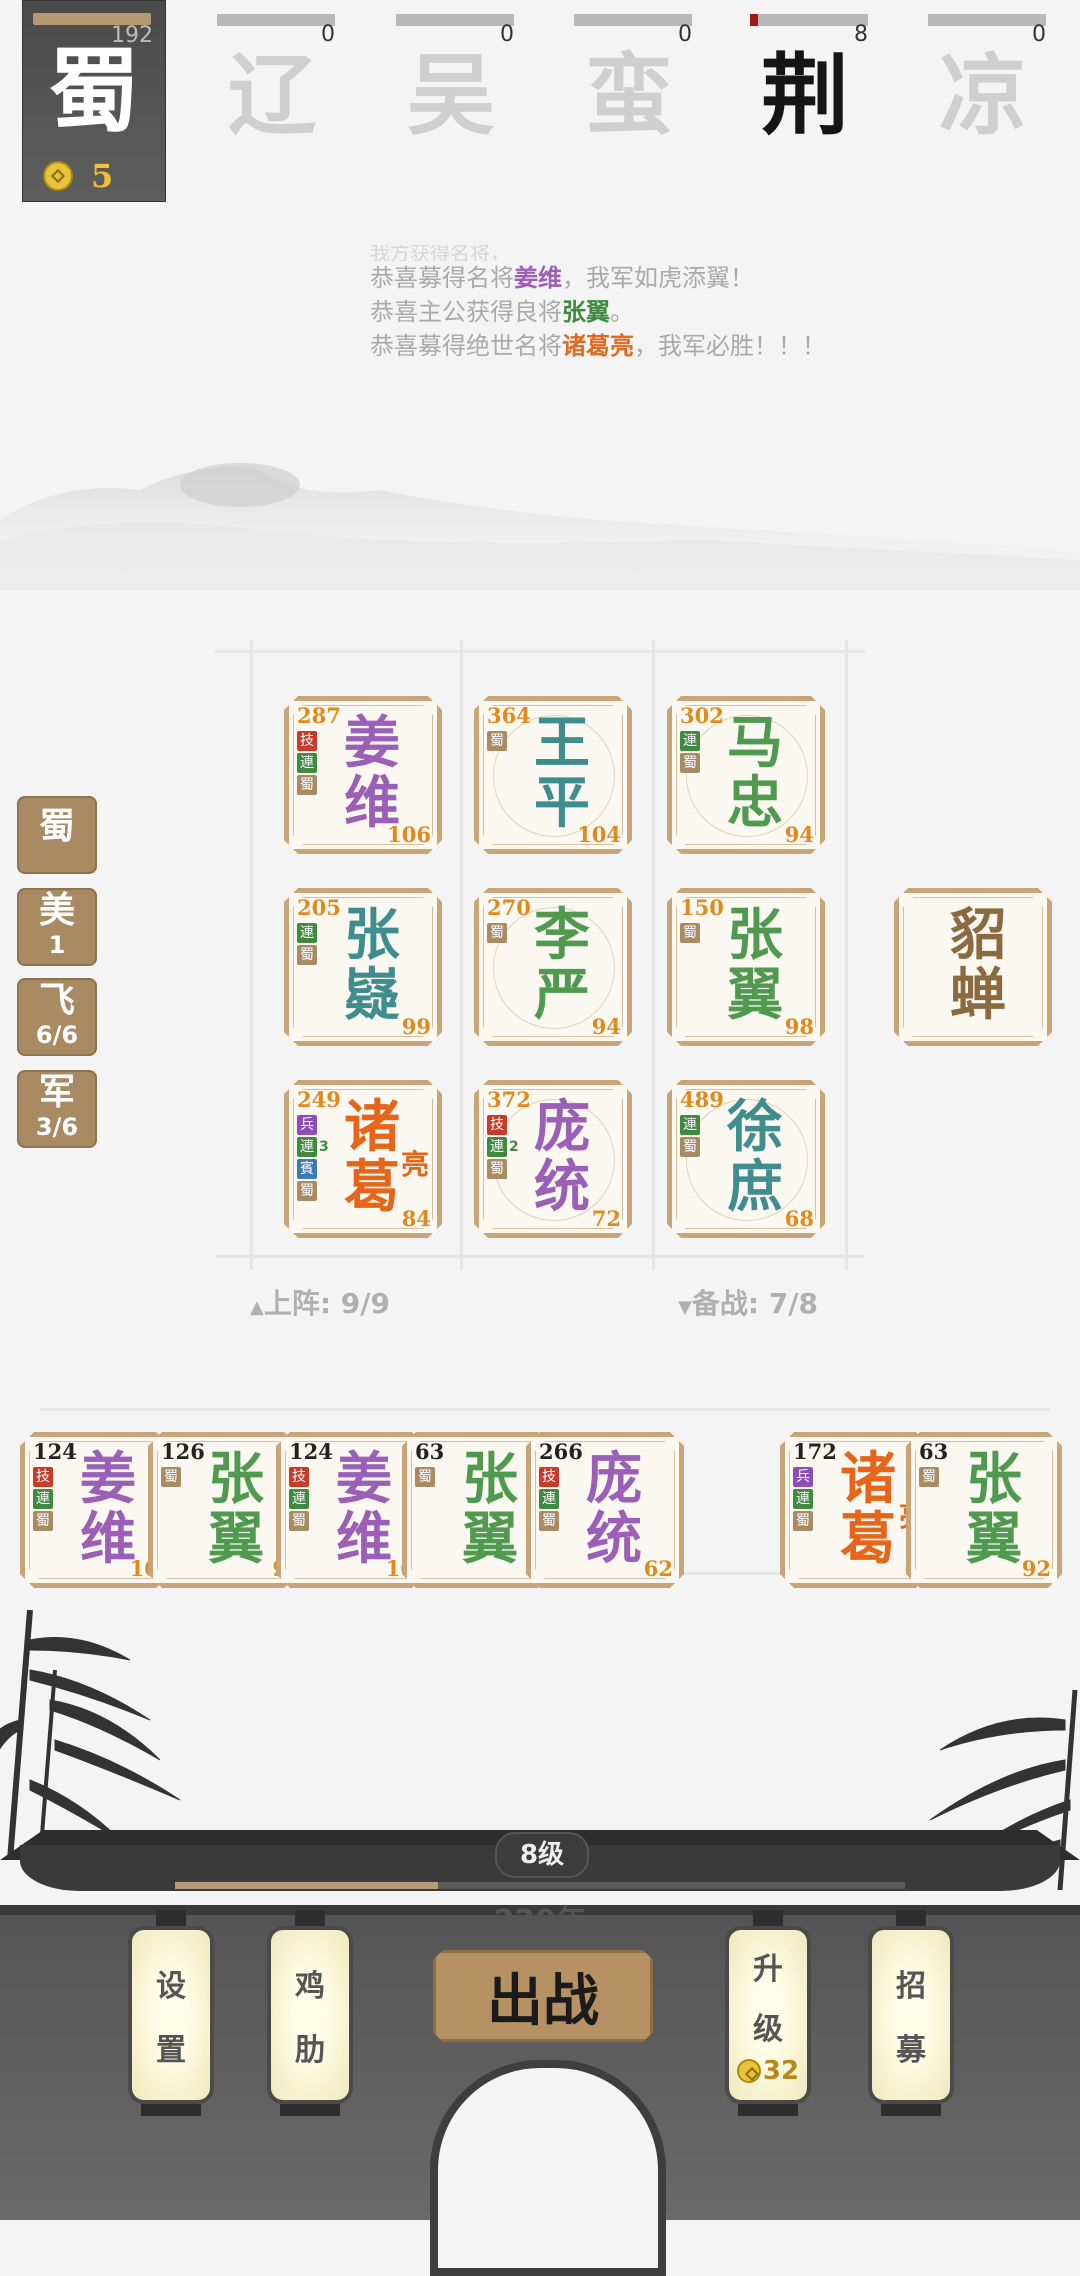 The height and width of the screenshot is (2276, 1080). I want to click on hero-level: 62, so click(658, 1568).